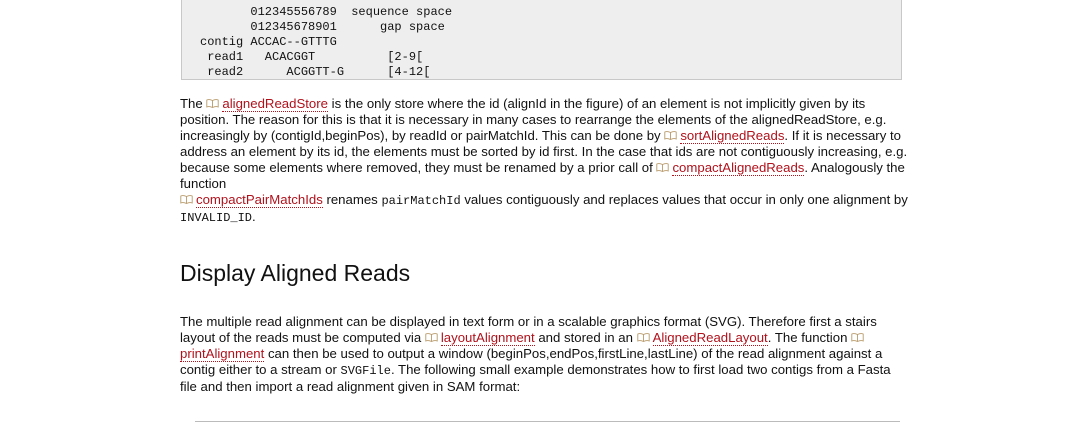 Image resolution: width=1079 pixels, height=423 pixels. What do you see at coordinates (365, 371) in the screenshot?
I see `inline-code: SVGFile` at bounding box center [365, 371].